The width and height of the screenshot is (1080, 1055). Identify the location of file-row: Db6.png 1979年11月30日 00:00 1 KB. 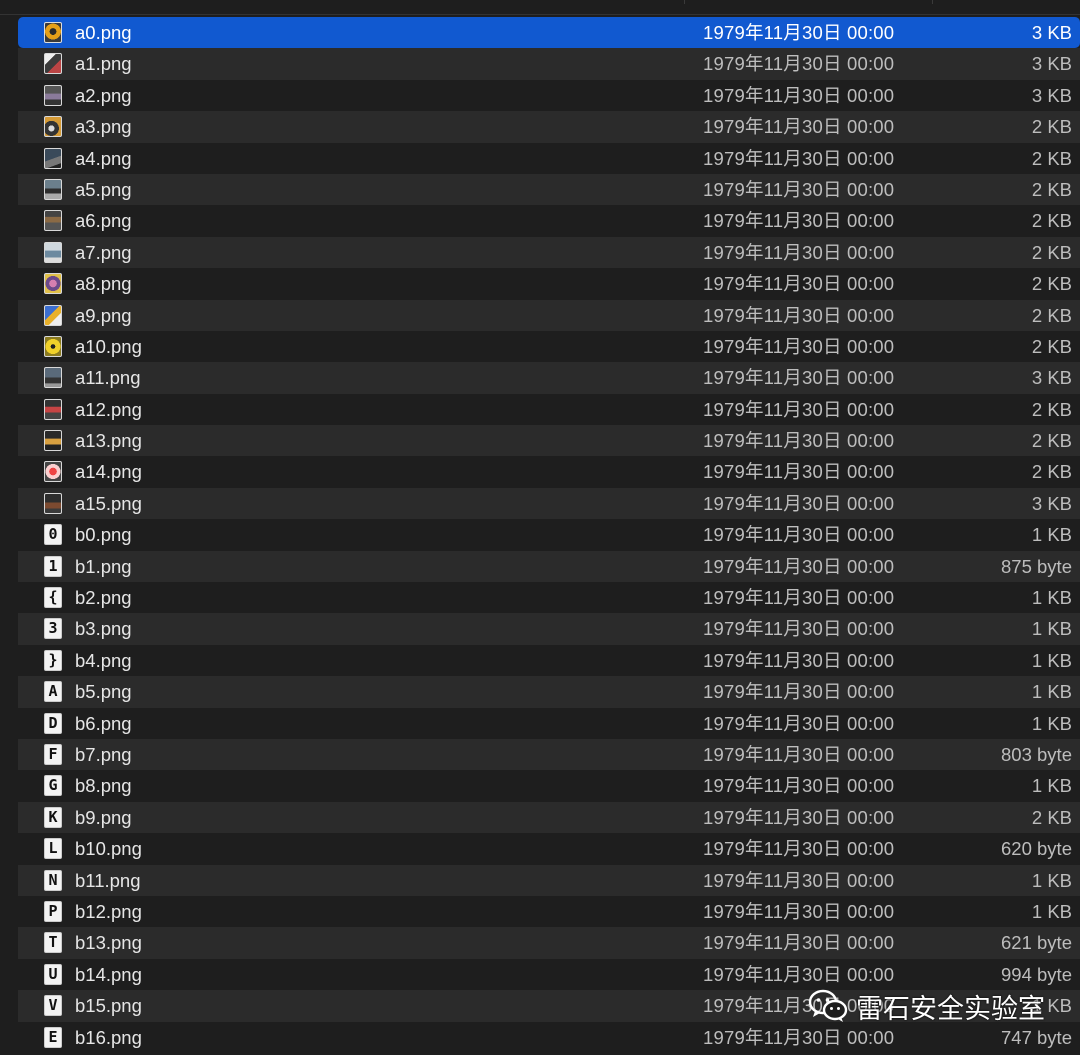
(549, 723).